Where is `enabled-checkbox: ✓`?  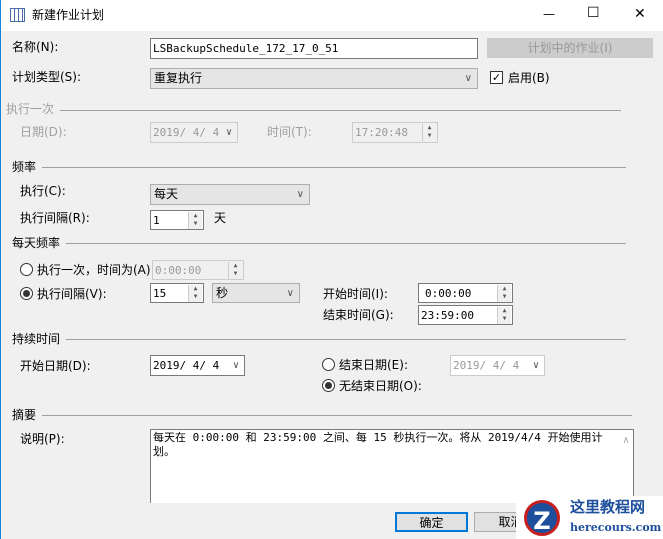 enabled-checkbox: ✓ is located at coordinates (496, 77).